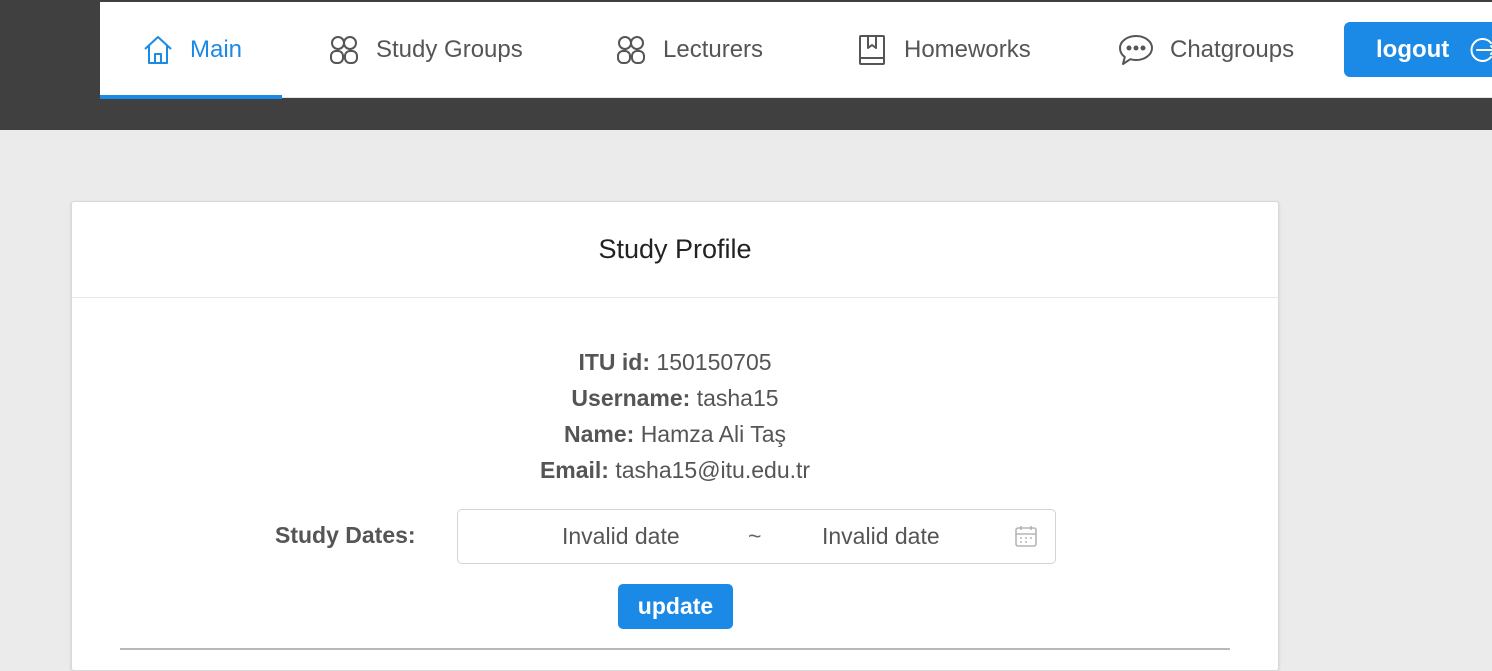  Describe the element at coordinates (1136, 50) in the screenshot. I see `chat-bubble-icon` at that location.